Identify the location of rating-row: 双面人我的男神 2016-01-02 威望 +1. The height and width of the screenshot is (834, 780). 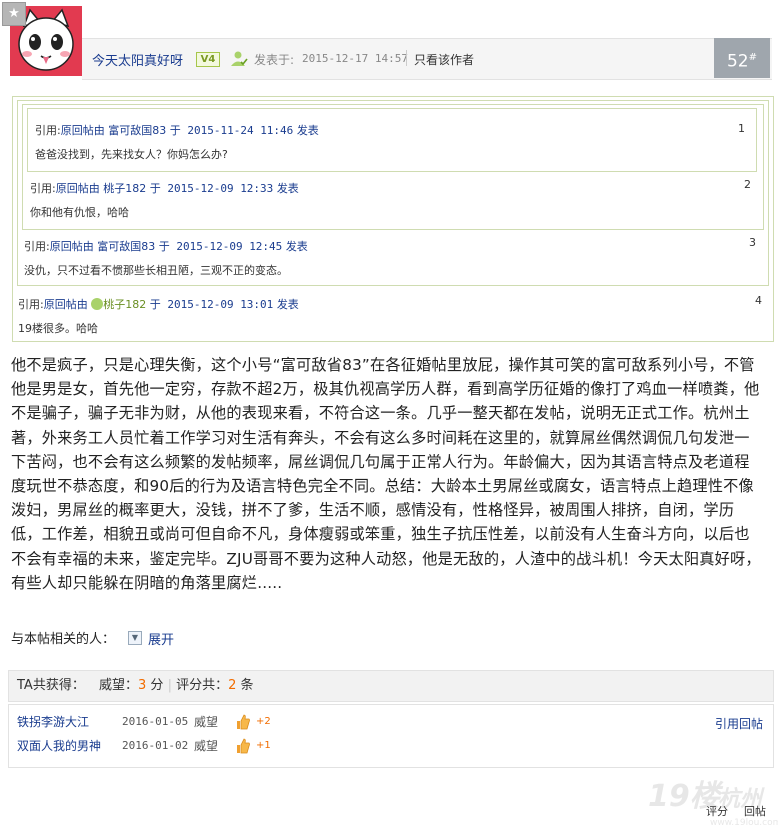
(391, 746).